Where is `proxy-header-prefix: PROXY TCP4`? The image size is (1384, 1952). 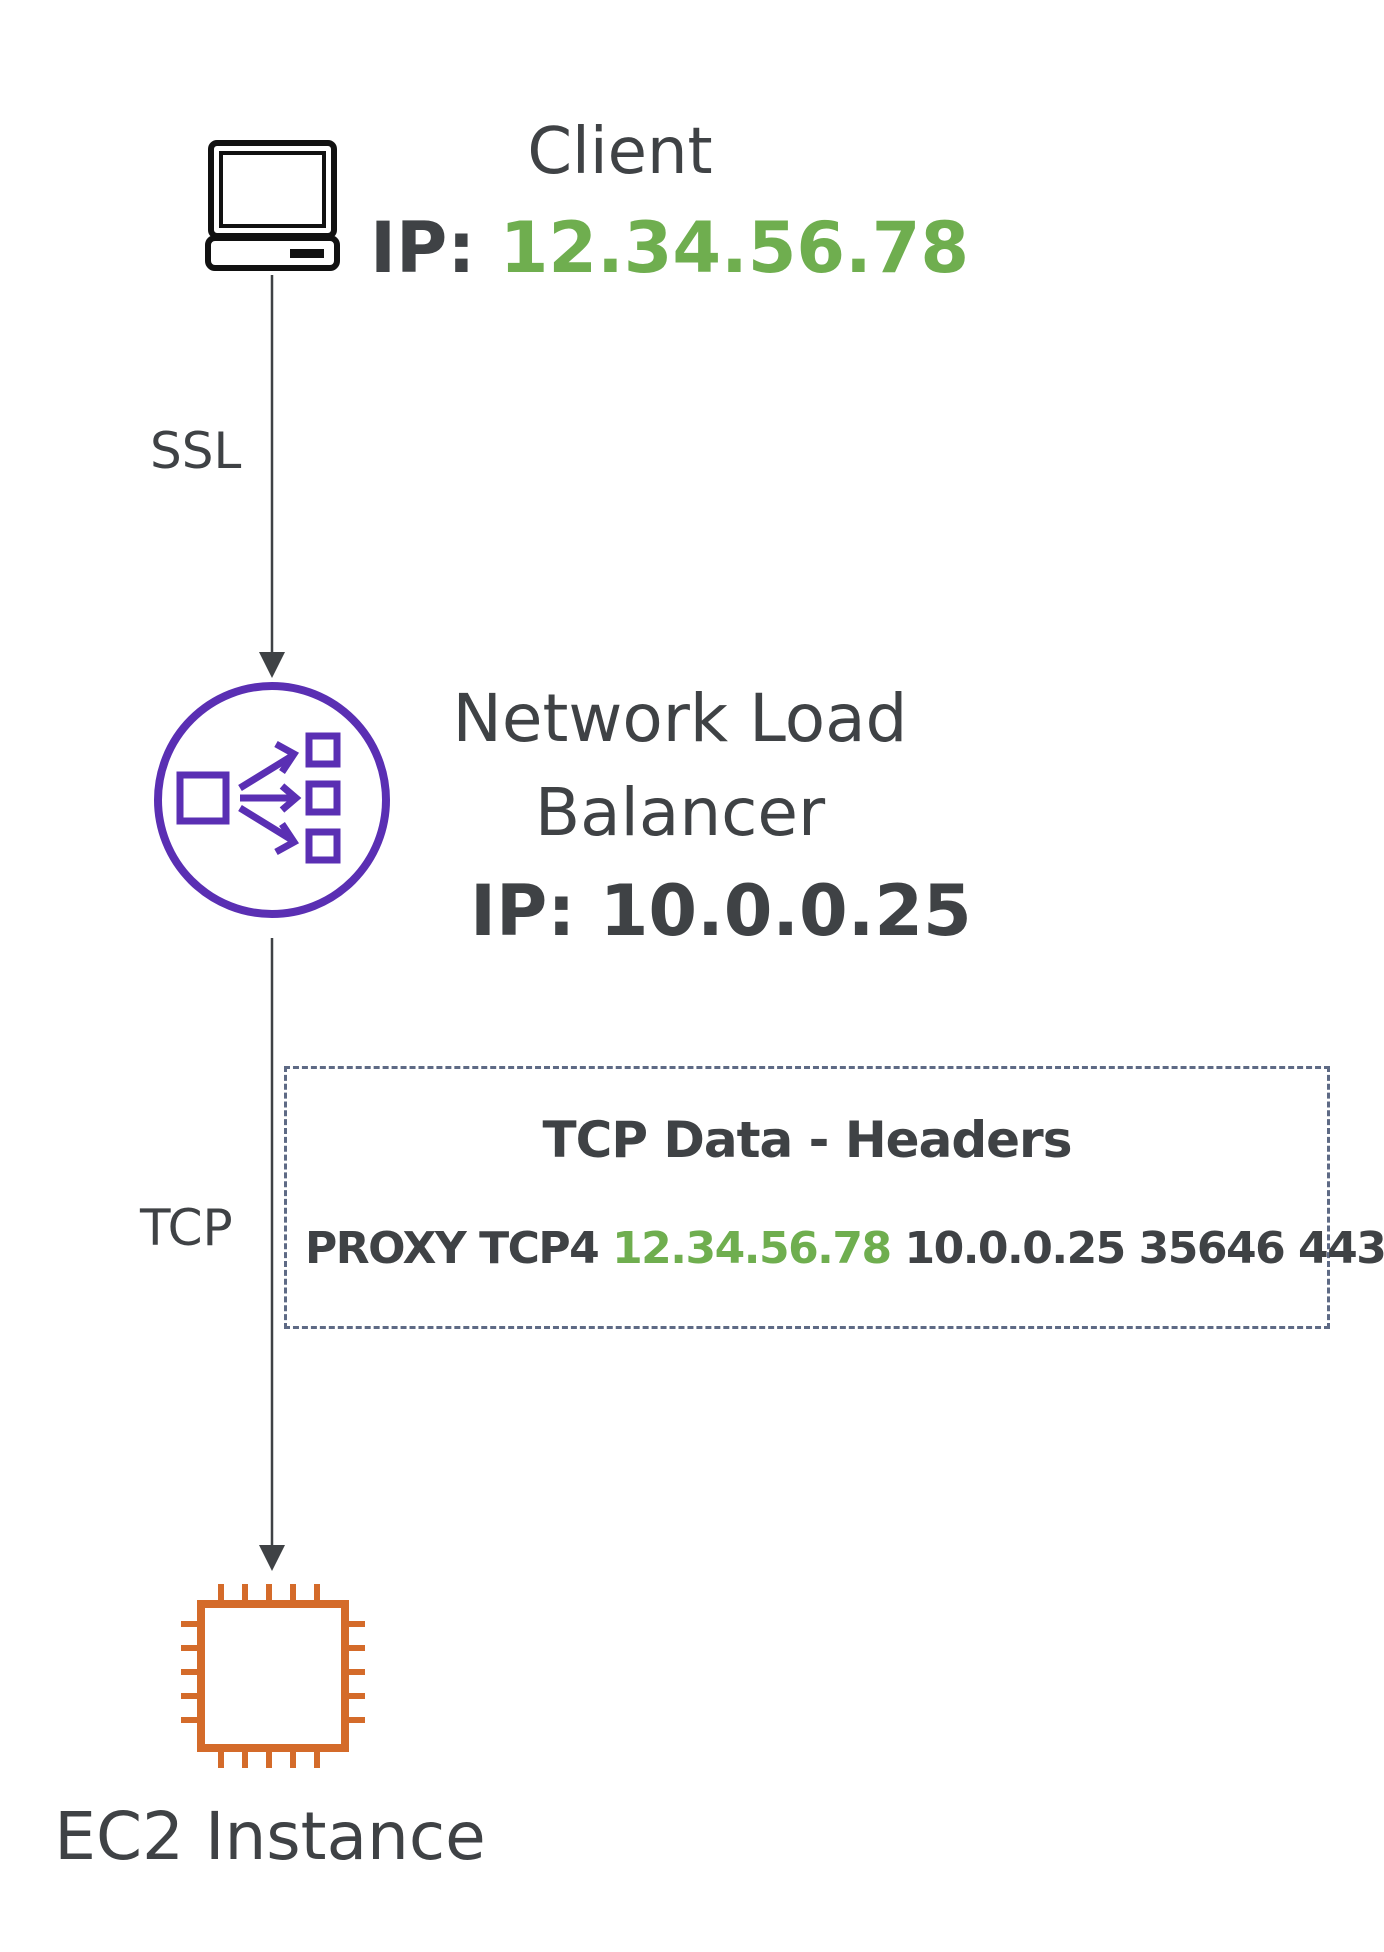 proxy-header-prefix: PROXY TCP4 is located at coordinates (459, 1248).